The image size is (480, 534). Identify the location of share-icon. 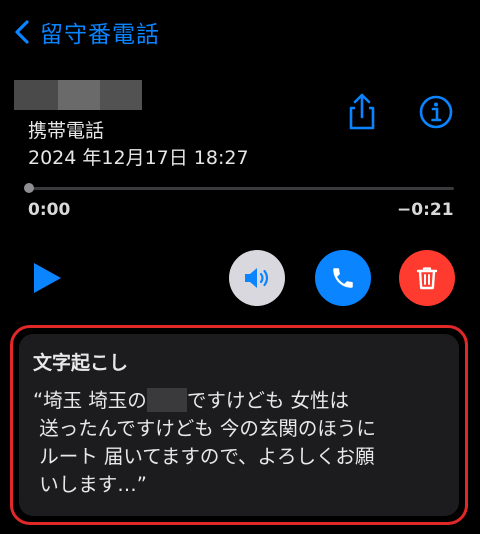
(362, 112).